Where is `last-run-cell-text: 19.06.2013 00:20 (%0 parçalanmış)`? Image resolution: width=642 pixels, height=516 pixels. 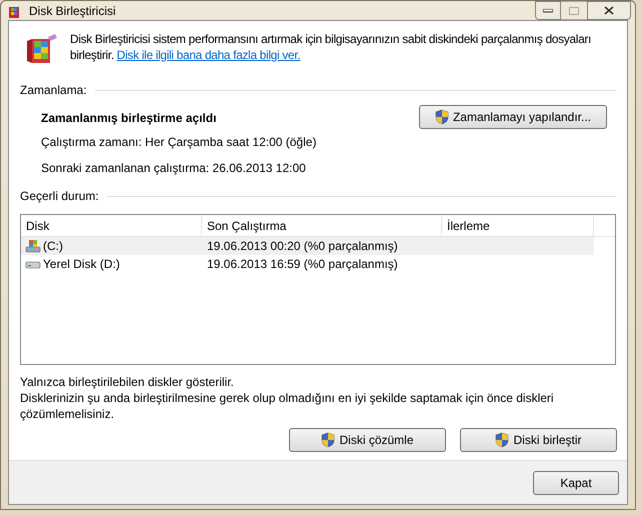 last-run-cell-text: 19.06.2013 00:20 (%0 parçalanmış) is located at coordinates (302, 246).